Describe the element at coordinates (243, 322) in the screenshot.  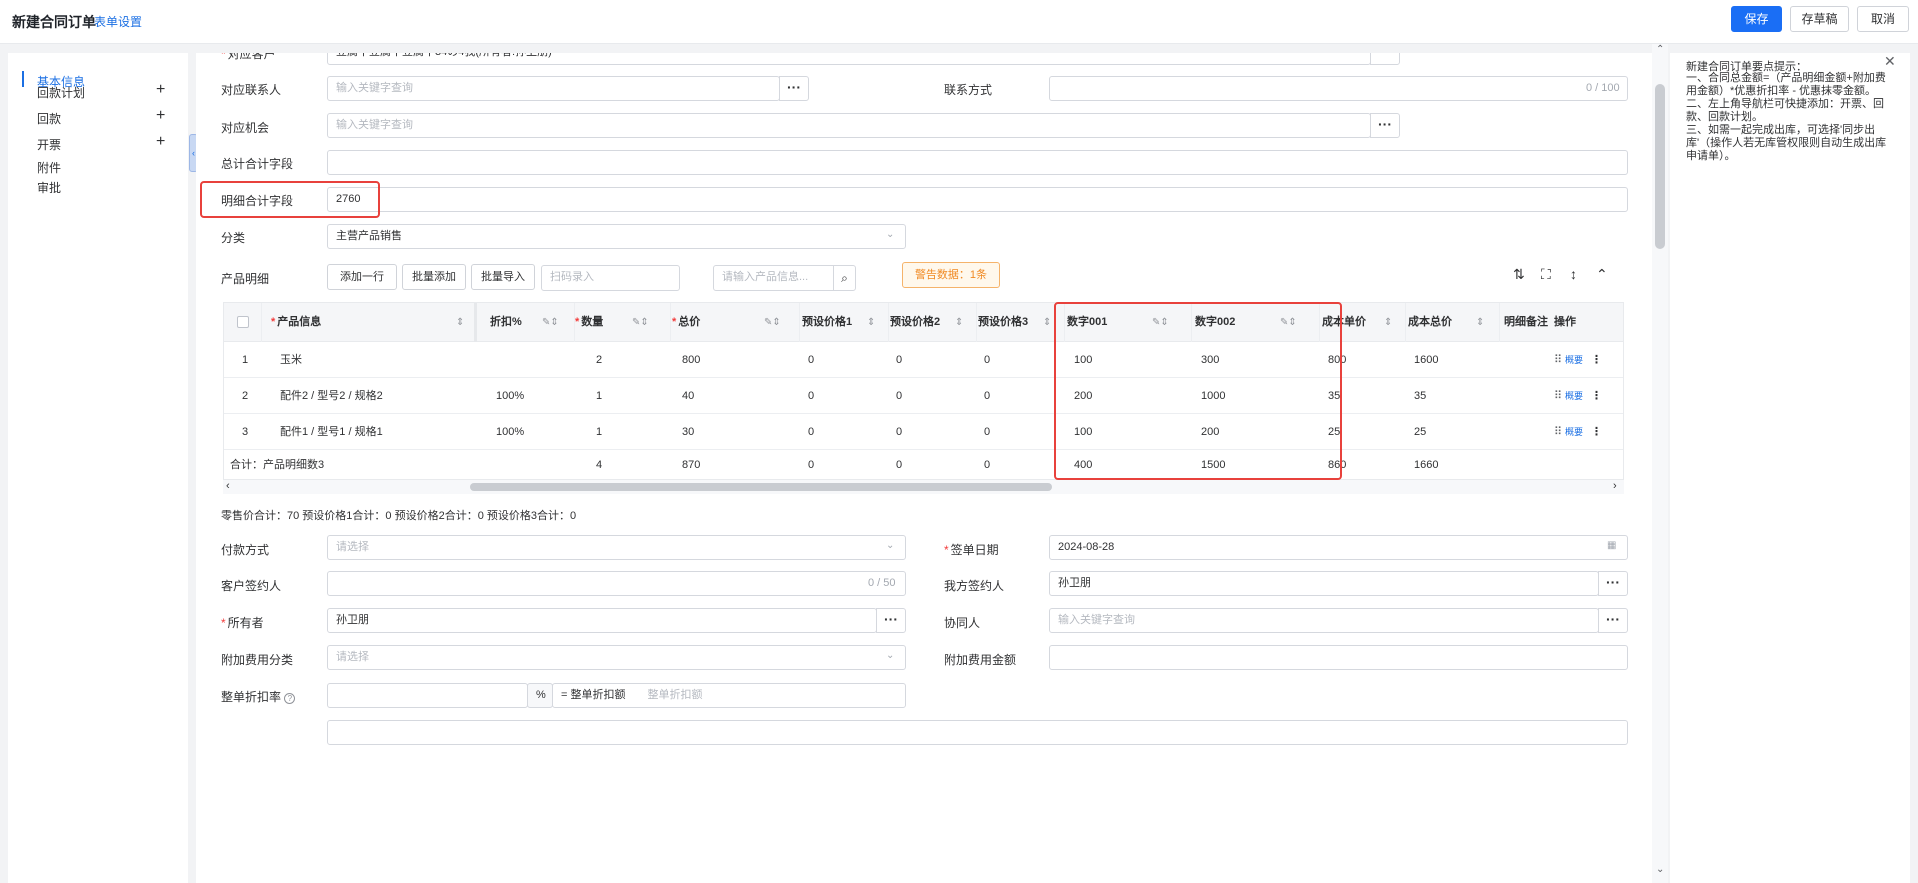
I see `select-all-checkbox` at that location.